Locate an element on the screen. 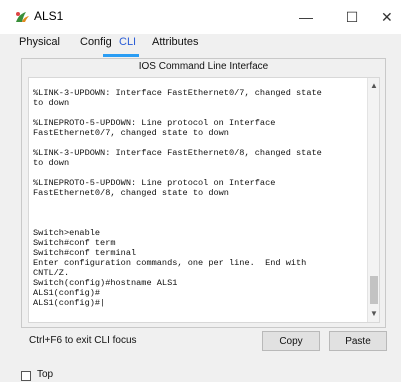 The height and width of the screenshot is (382, 401). bottom-bar: Top is located at coordinates (200, 369).